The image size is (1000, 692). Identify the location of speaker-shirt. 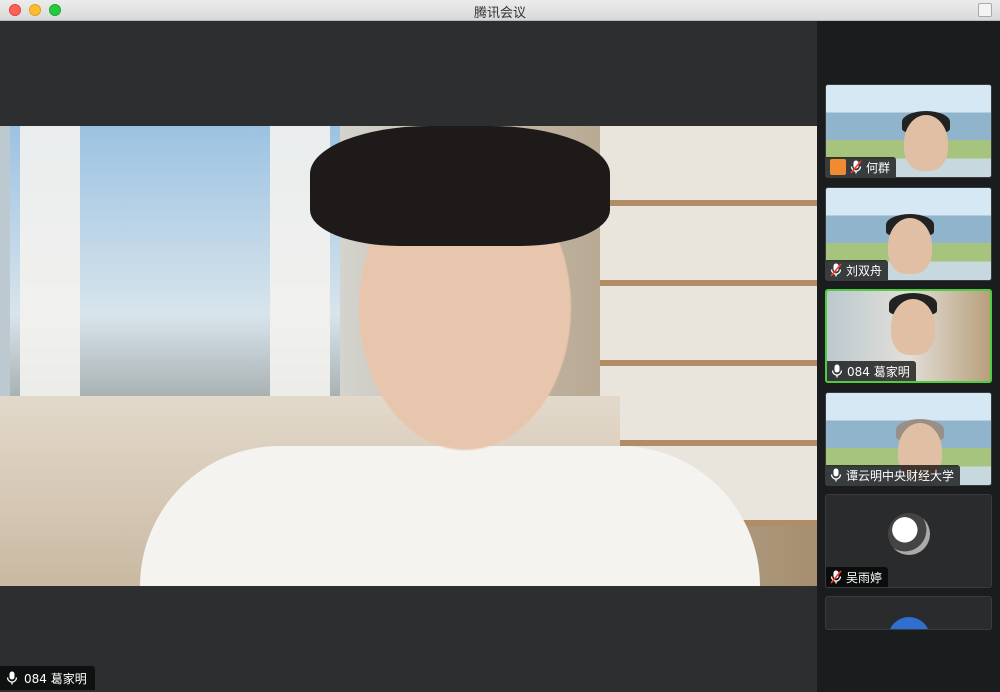
(450, 516).